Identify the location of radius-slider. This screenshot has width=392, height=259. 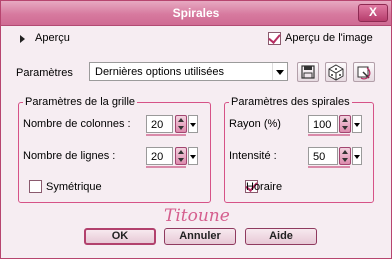
(329, 135).